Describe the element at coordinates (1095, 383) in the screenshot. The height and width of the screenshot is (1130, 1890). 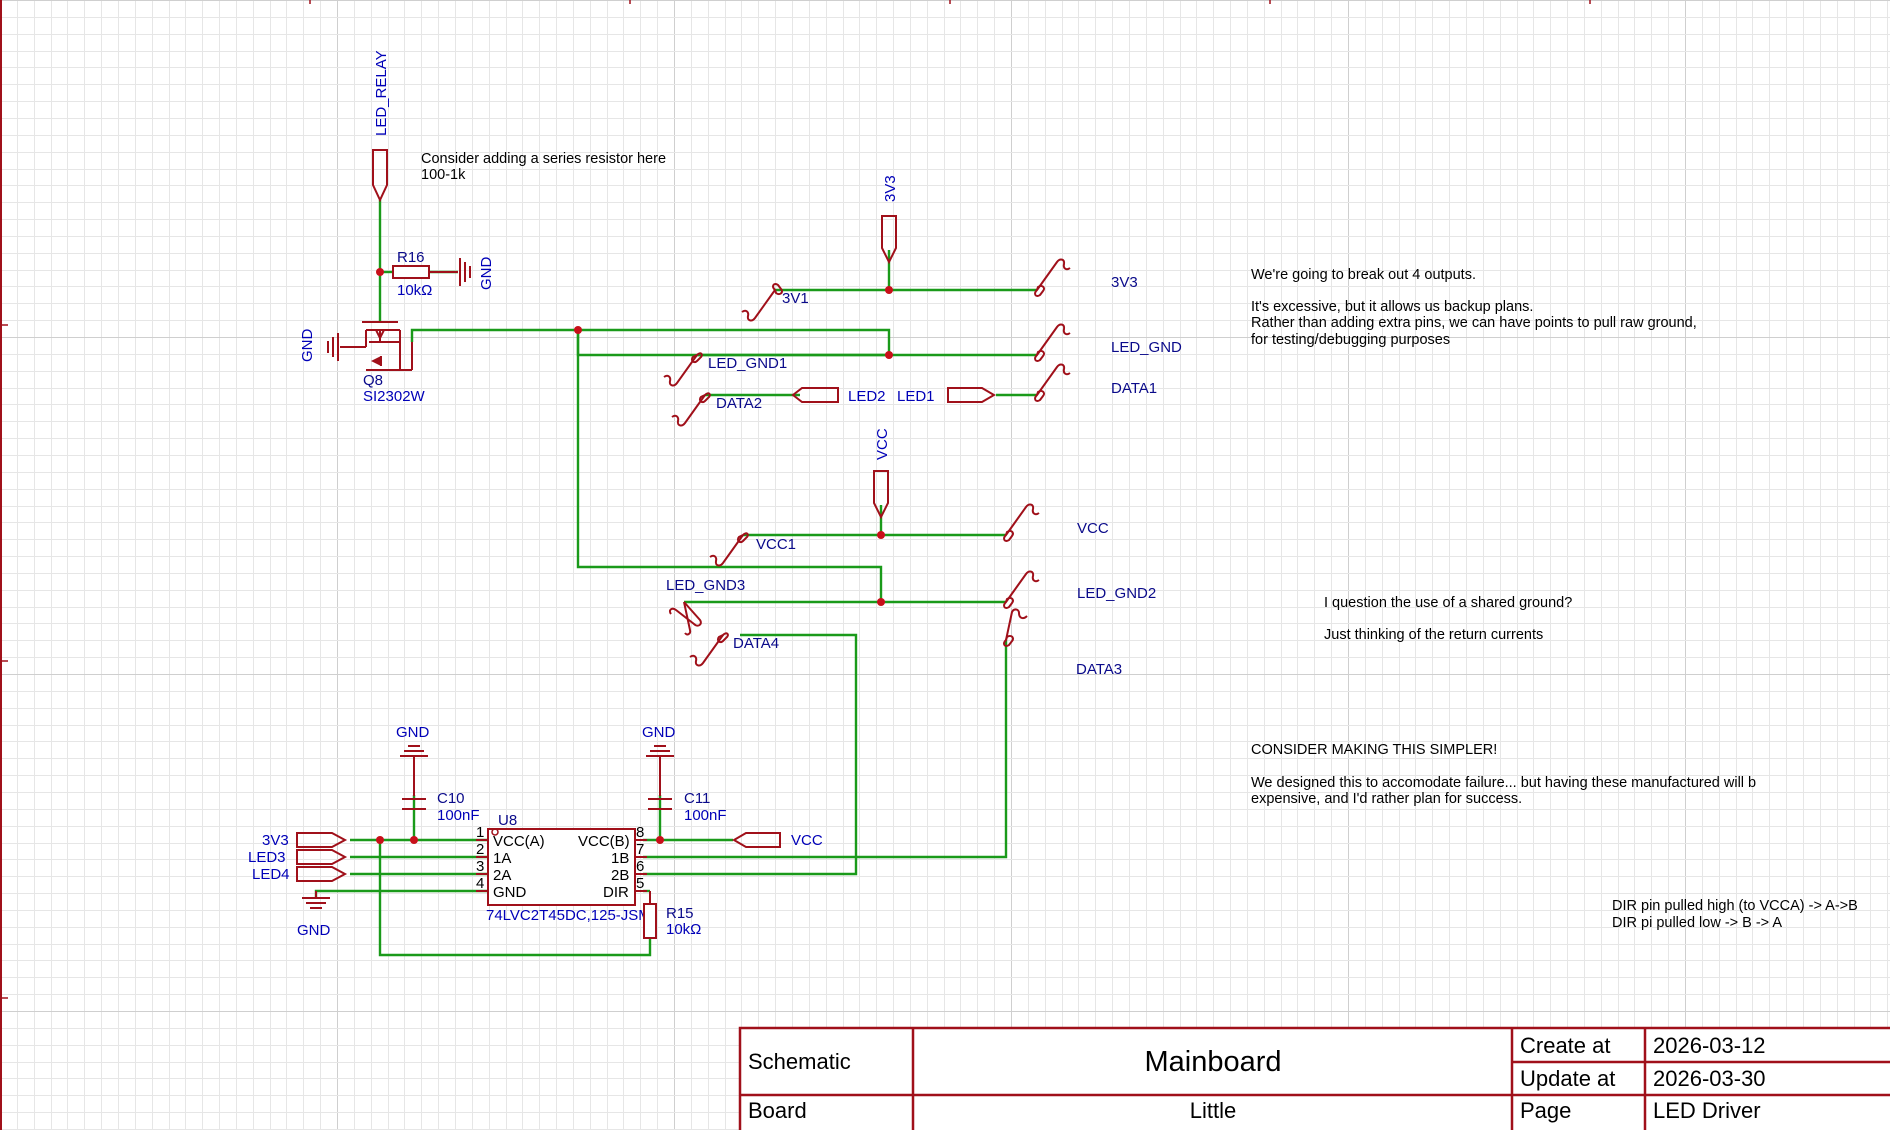
I see `test-point-data1: DATA1` at that location.